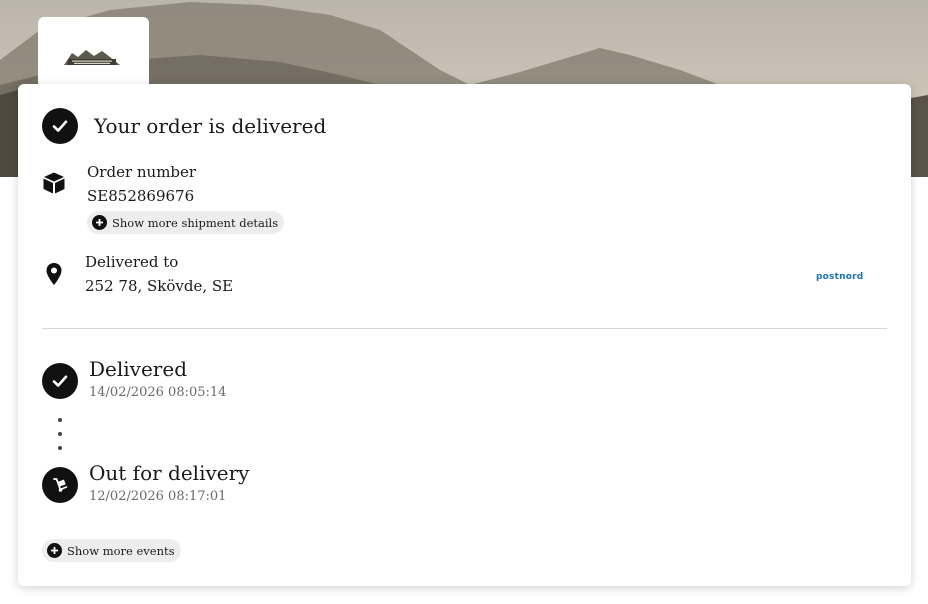 This screenshot has width=928, height=604. What do you see at coordinates (60, 381) in the screenshot?
I see `event-delivered-icon` at bounding box center [60, 381].